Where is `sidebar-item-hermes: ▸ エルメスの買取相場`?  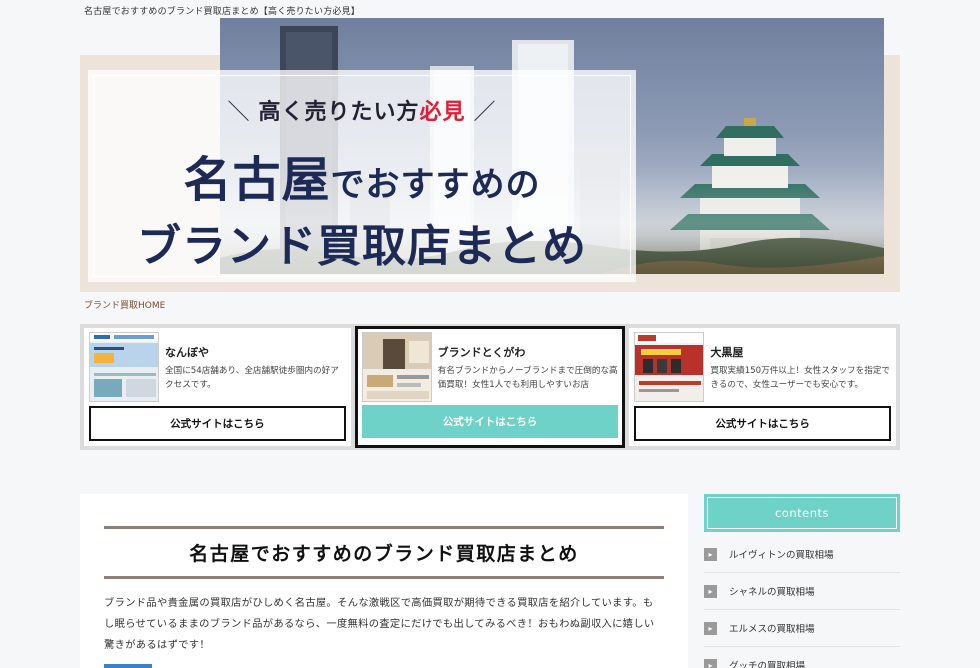 sidebar-item-hermes: ▸ エルメスの買取相場 is located at coordinates (802, 628).